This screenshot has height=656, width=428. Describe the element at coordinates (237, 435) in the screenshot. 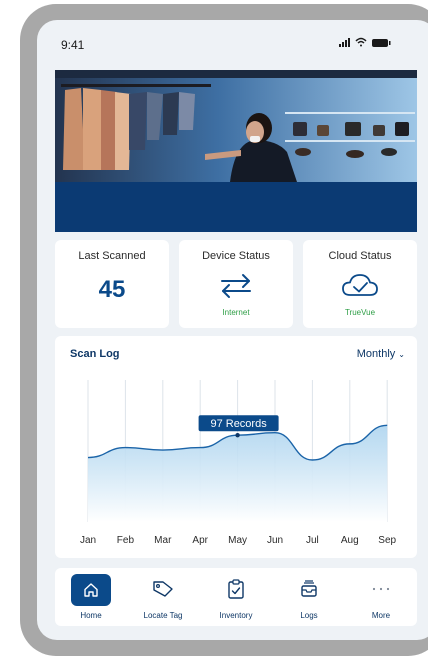

I see `highlight-point` at that location.